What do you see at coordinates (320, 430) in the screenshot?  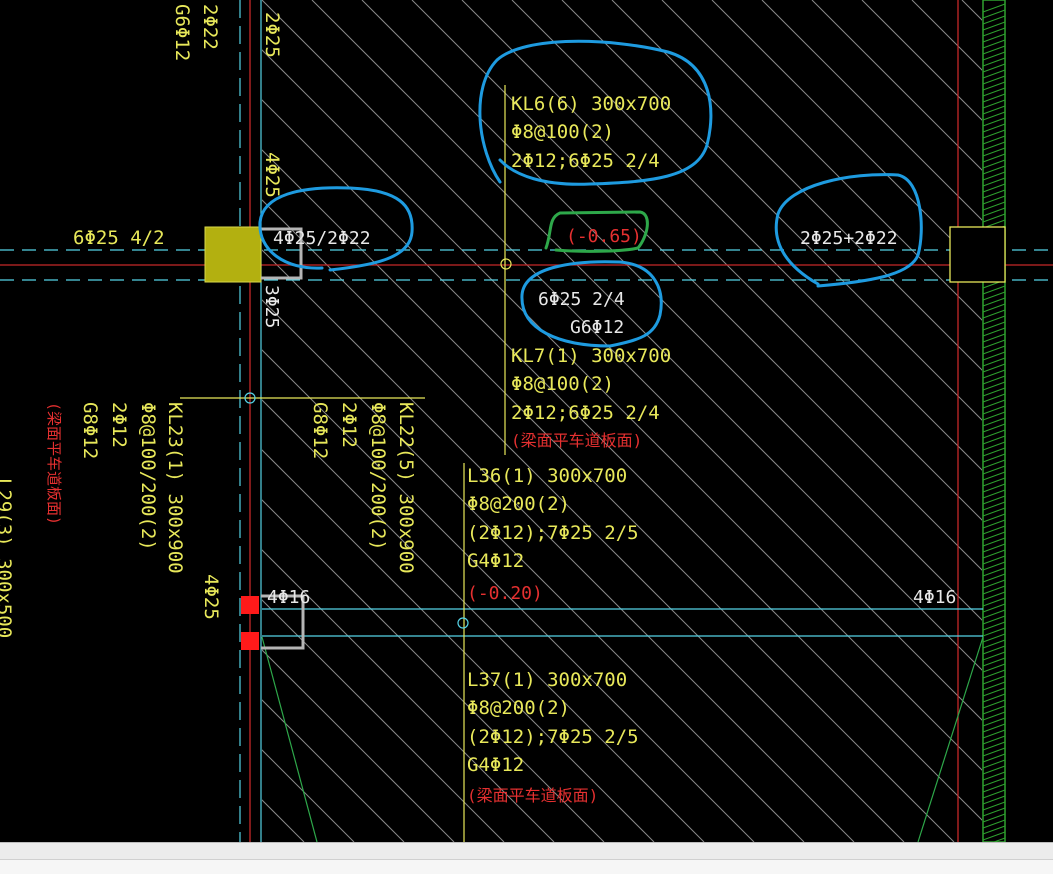 I see `kl22-side-bars: G8Φ12` at bounding box center [320, 430].